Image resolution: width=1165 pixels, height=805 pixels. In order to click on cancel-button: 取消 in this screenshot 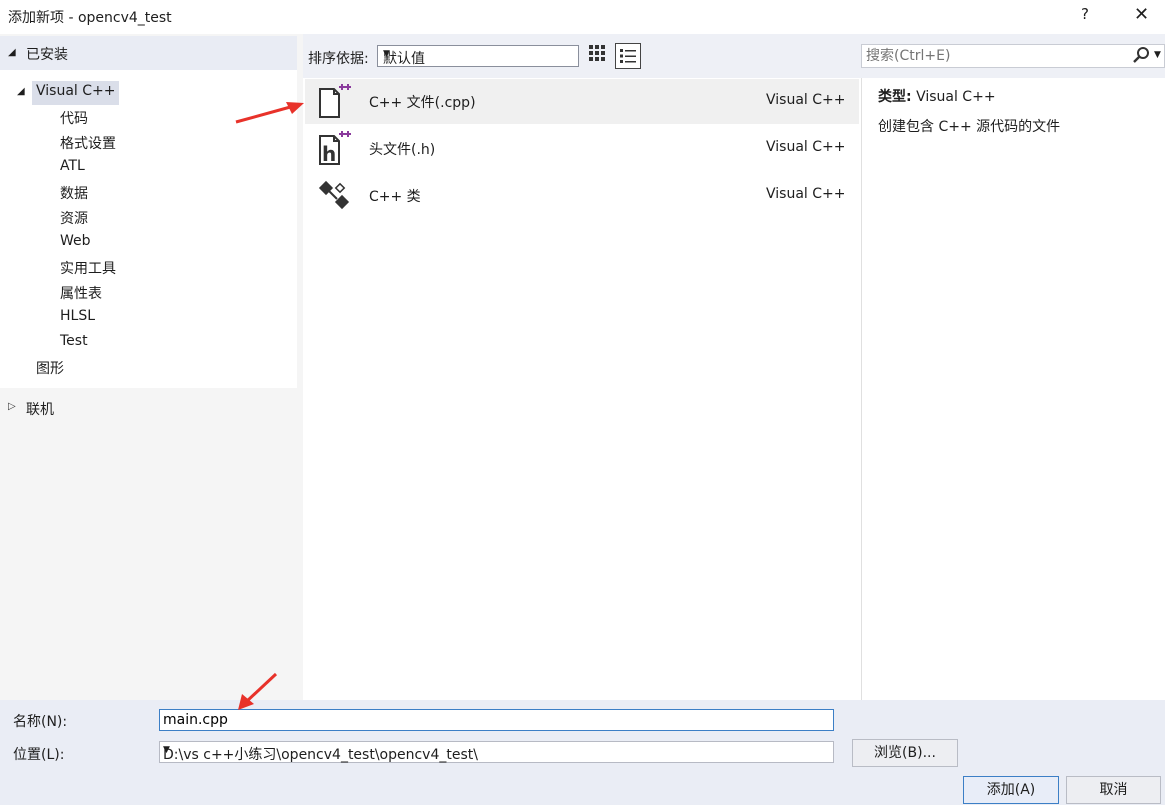, I will do `click(1113, 790)`.